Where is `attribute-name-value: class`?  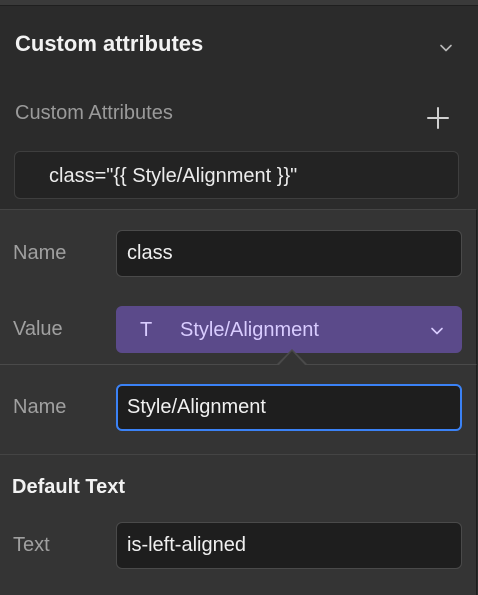
attribute-name-value: class is located at coordinates (150, 253).